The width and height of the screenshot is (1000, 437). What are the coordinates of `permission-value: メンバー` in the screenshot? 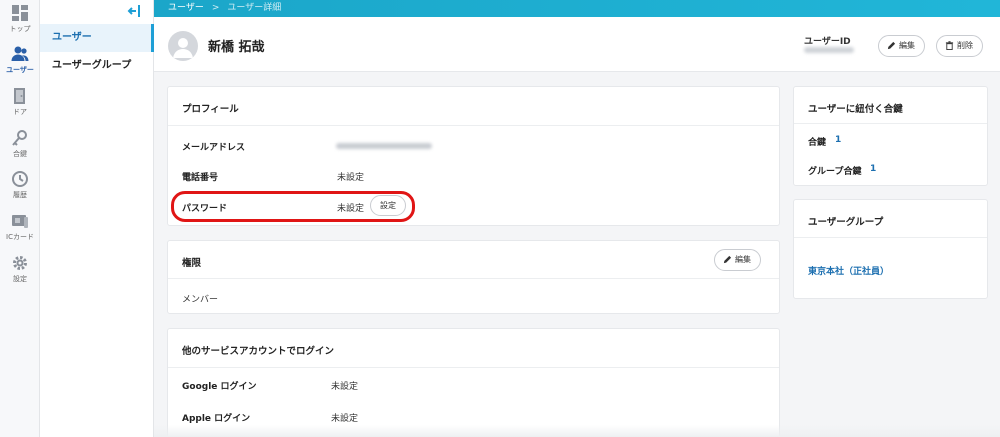 It's located at (200, 300).